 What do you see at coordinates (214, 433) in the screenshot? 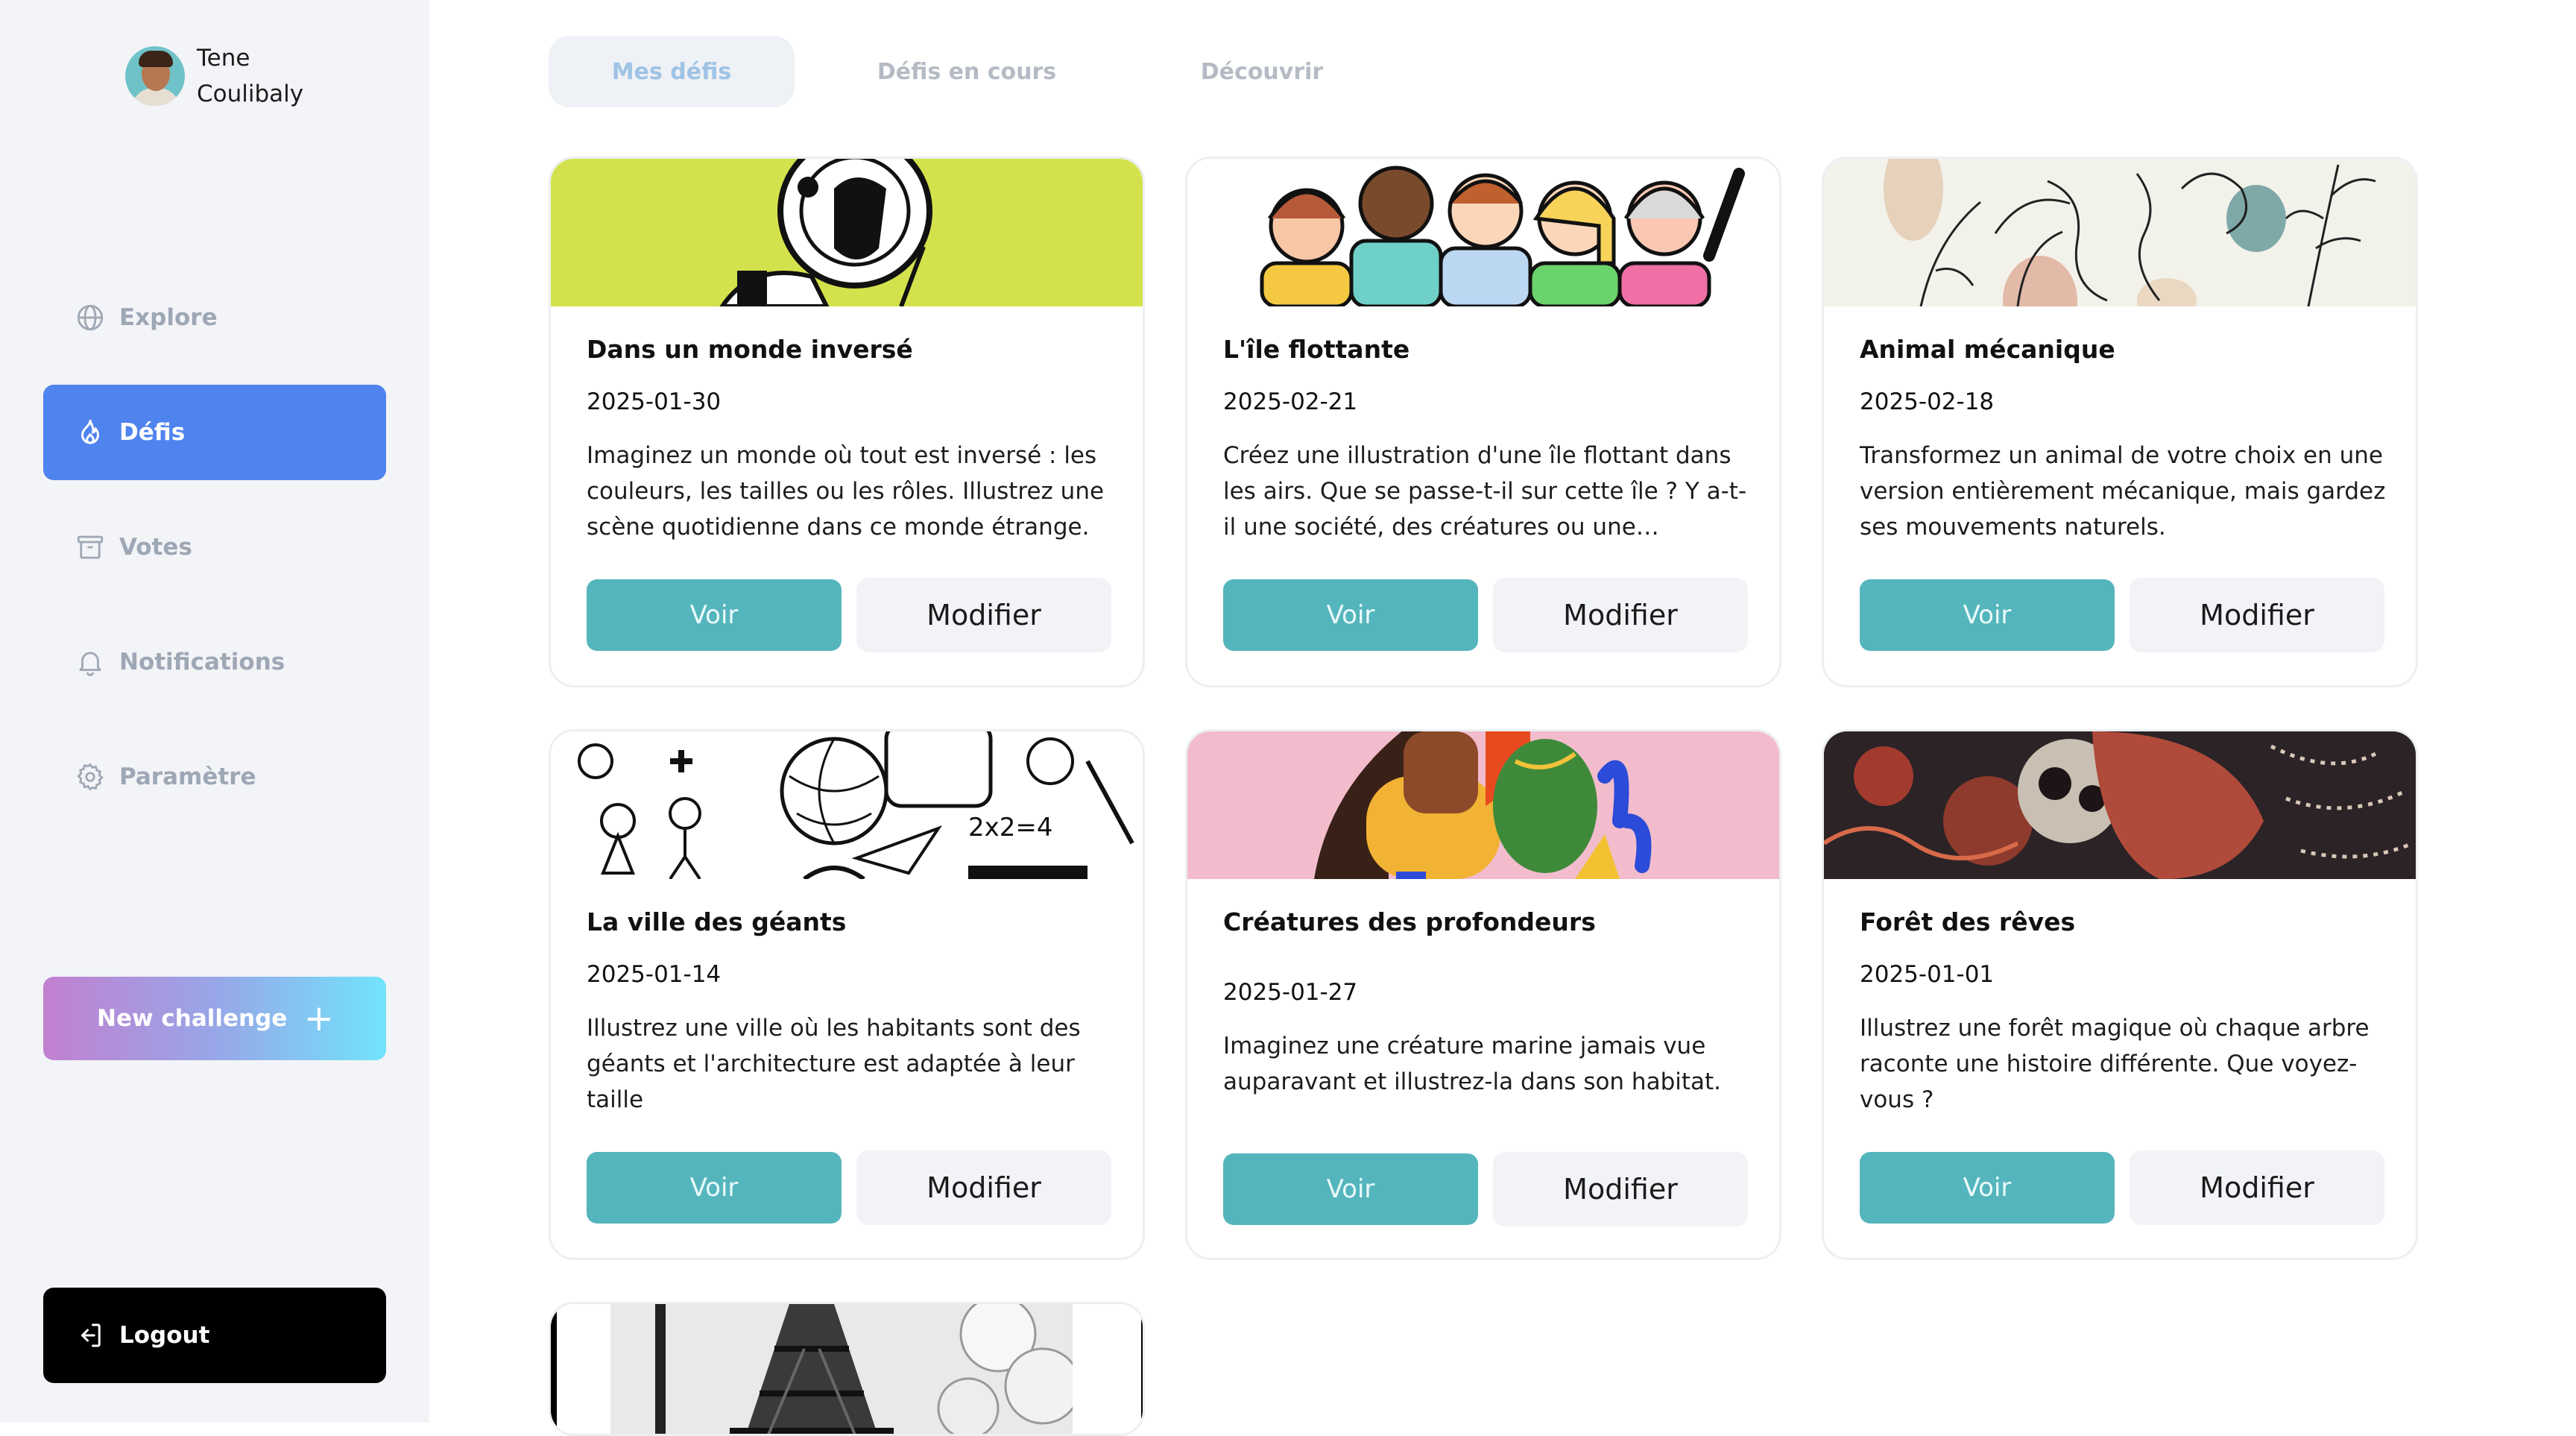
I see `sidebar-item-defis: Défis` at bounding box center [214, 433].